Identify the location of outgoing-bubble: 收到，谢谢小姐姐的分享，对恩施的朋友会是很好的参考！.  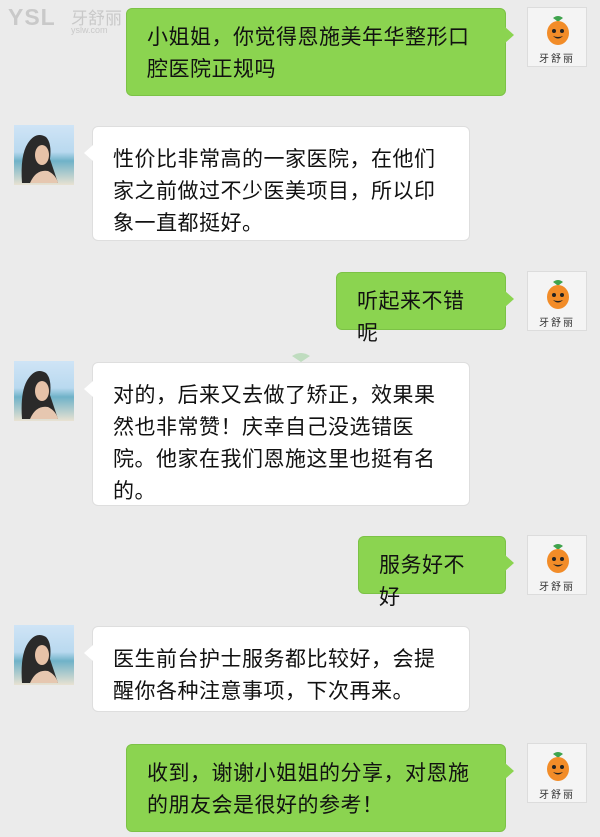
(320, 788).